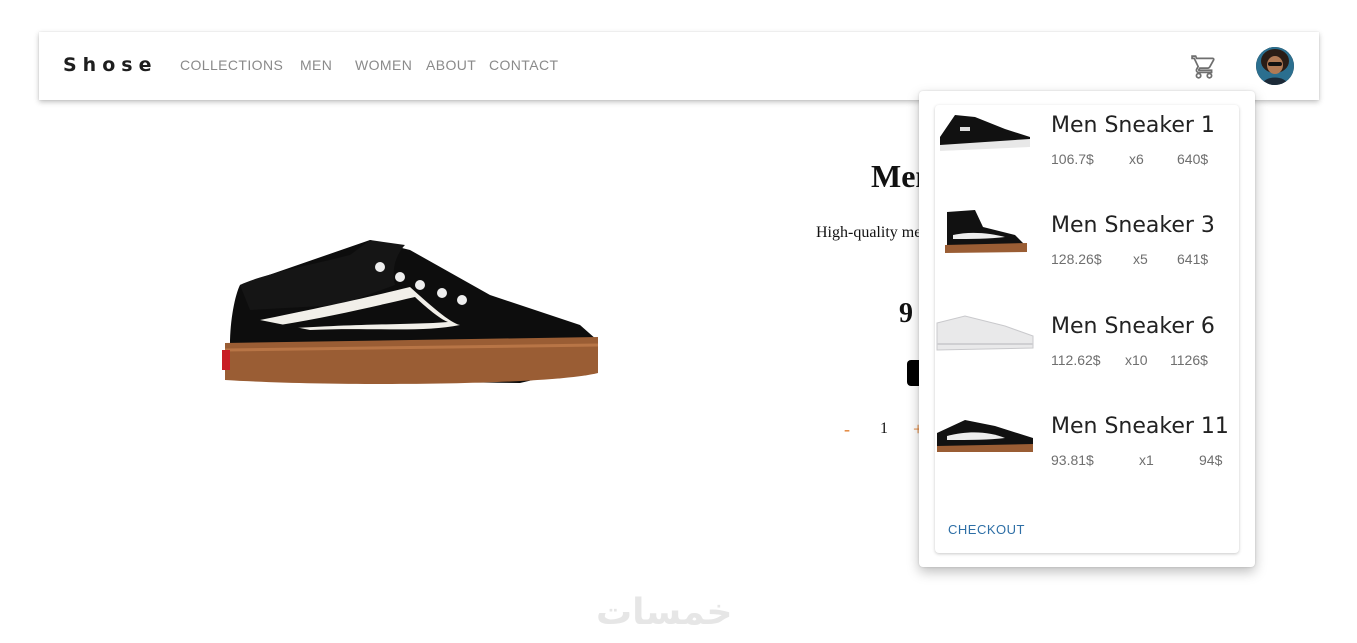  Describe the element at coordinates (316, 65) in the screenshot. I see `nav-men: MEN` at that location.